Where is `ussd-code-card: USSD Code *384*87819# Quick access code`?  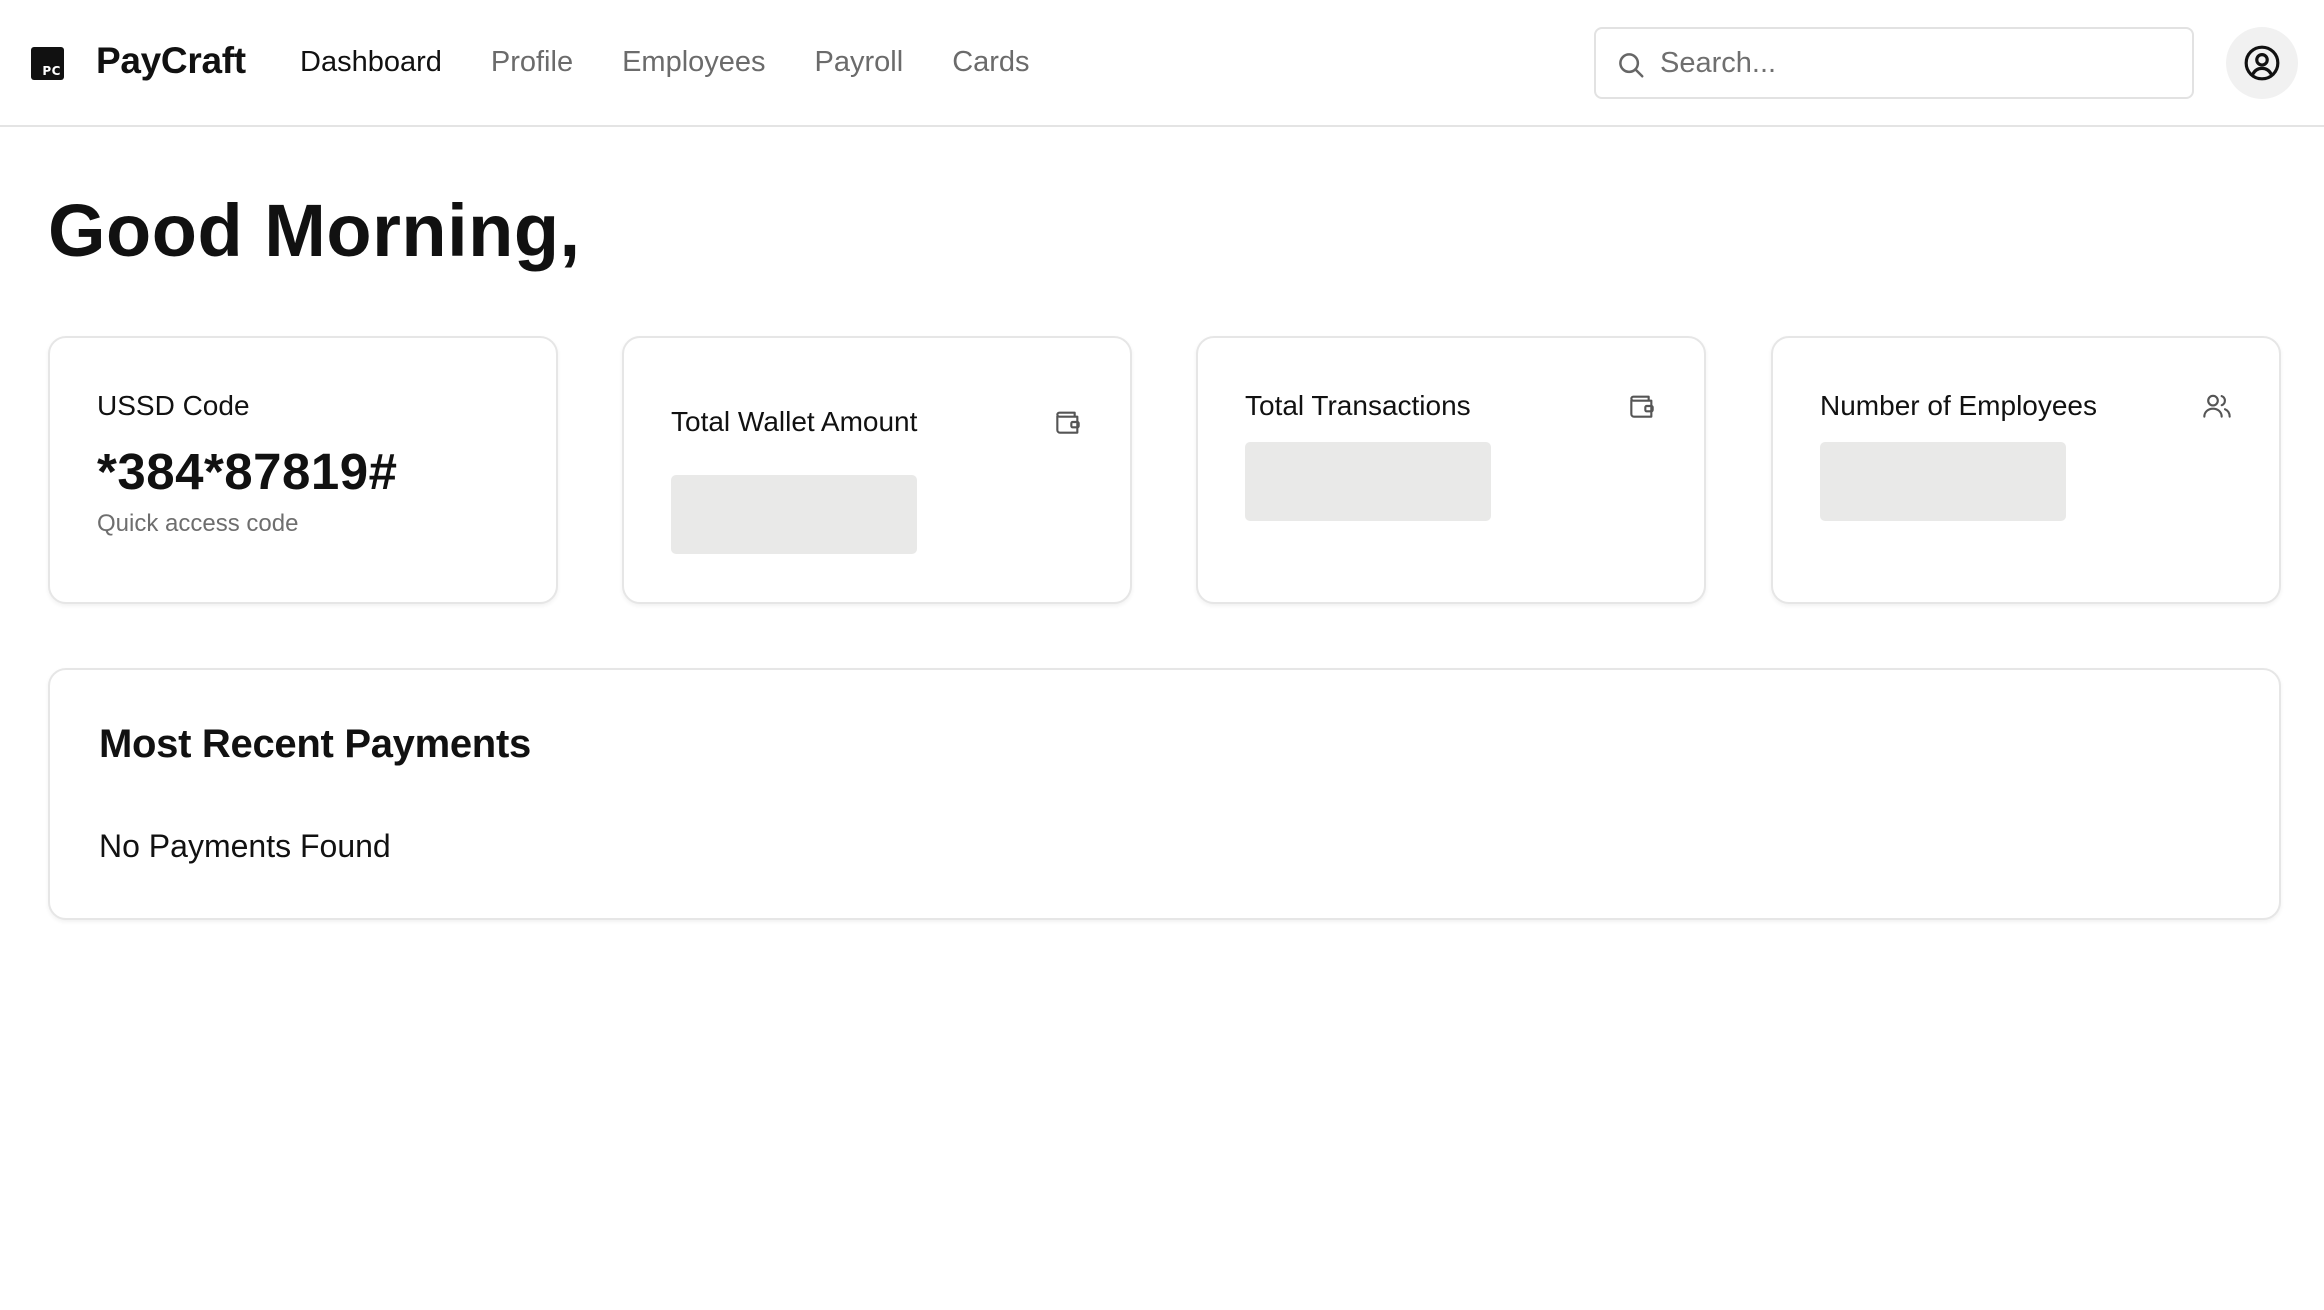 ussd-code-card: USSD Code *384*87819# Quick access code is located at coordinates (303, 470).